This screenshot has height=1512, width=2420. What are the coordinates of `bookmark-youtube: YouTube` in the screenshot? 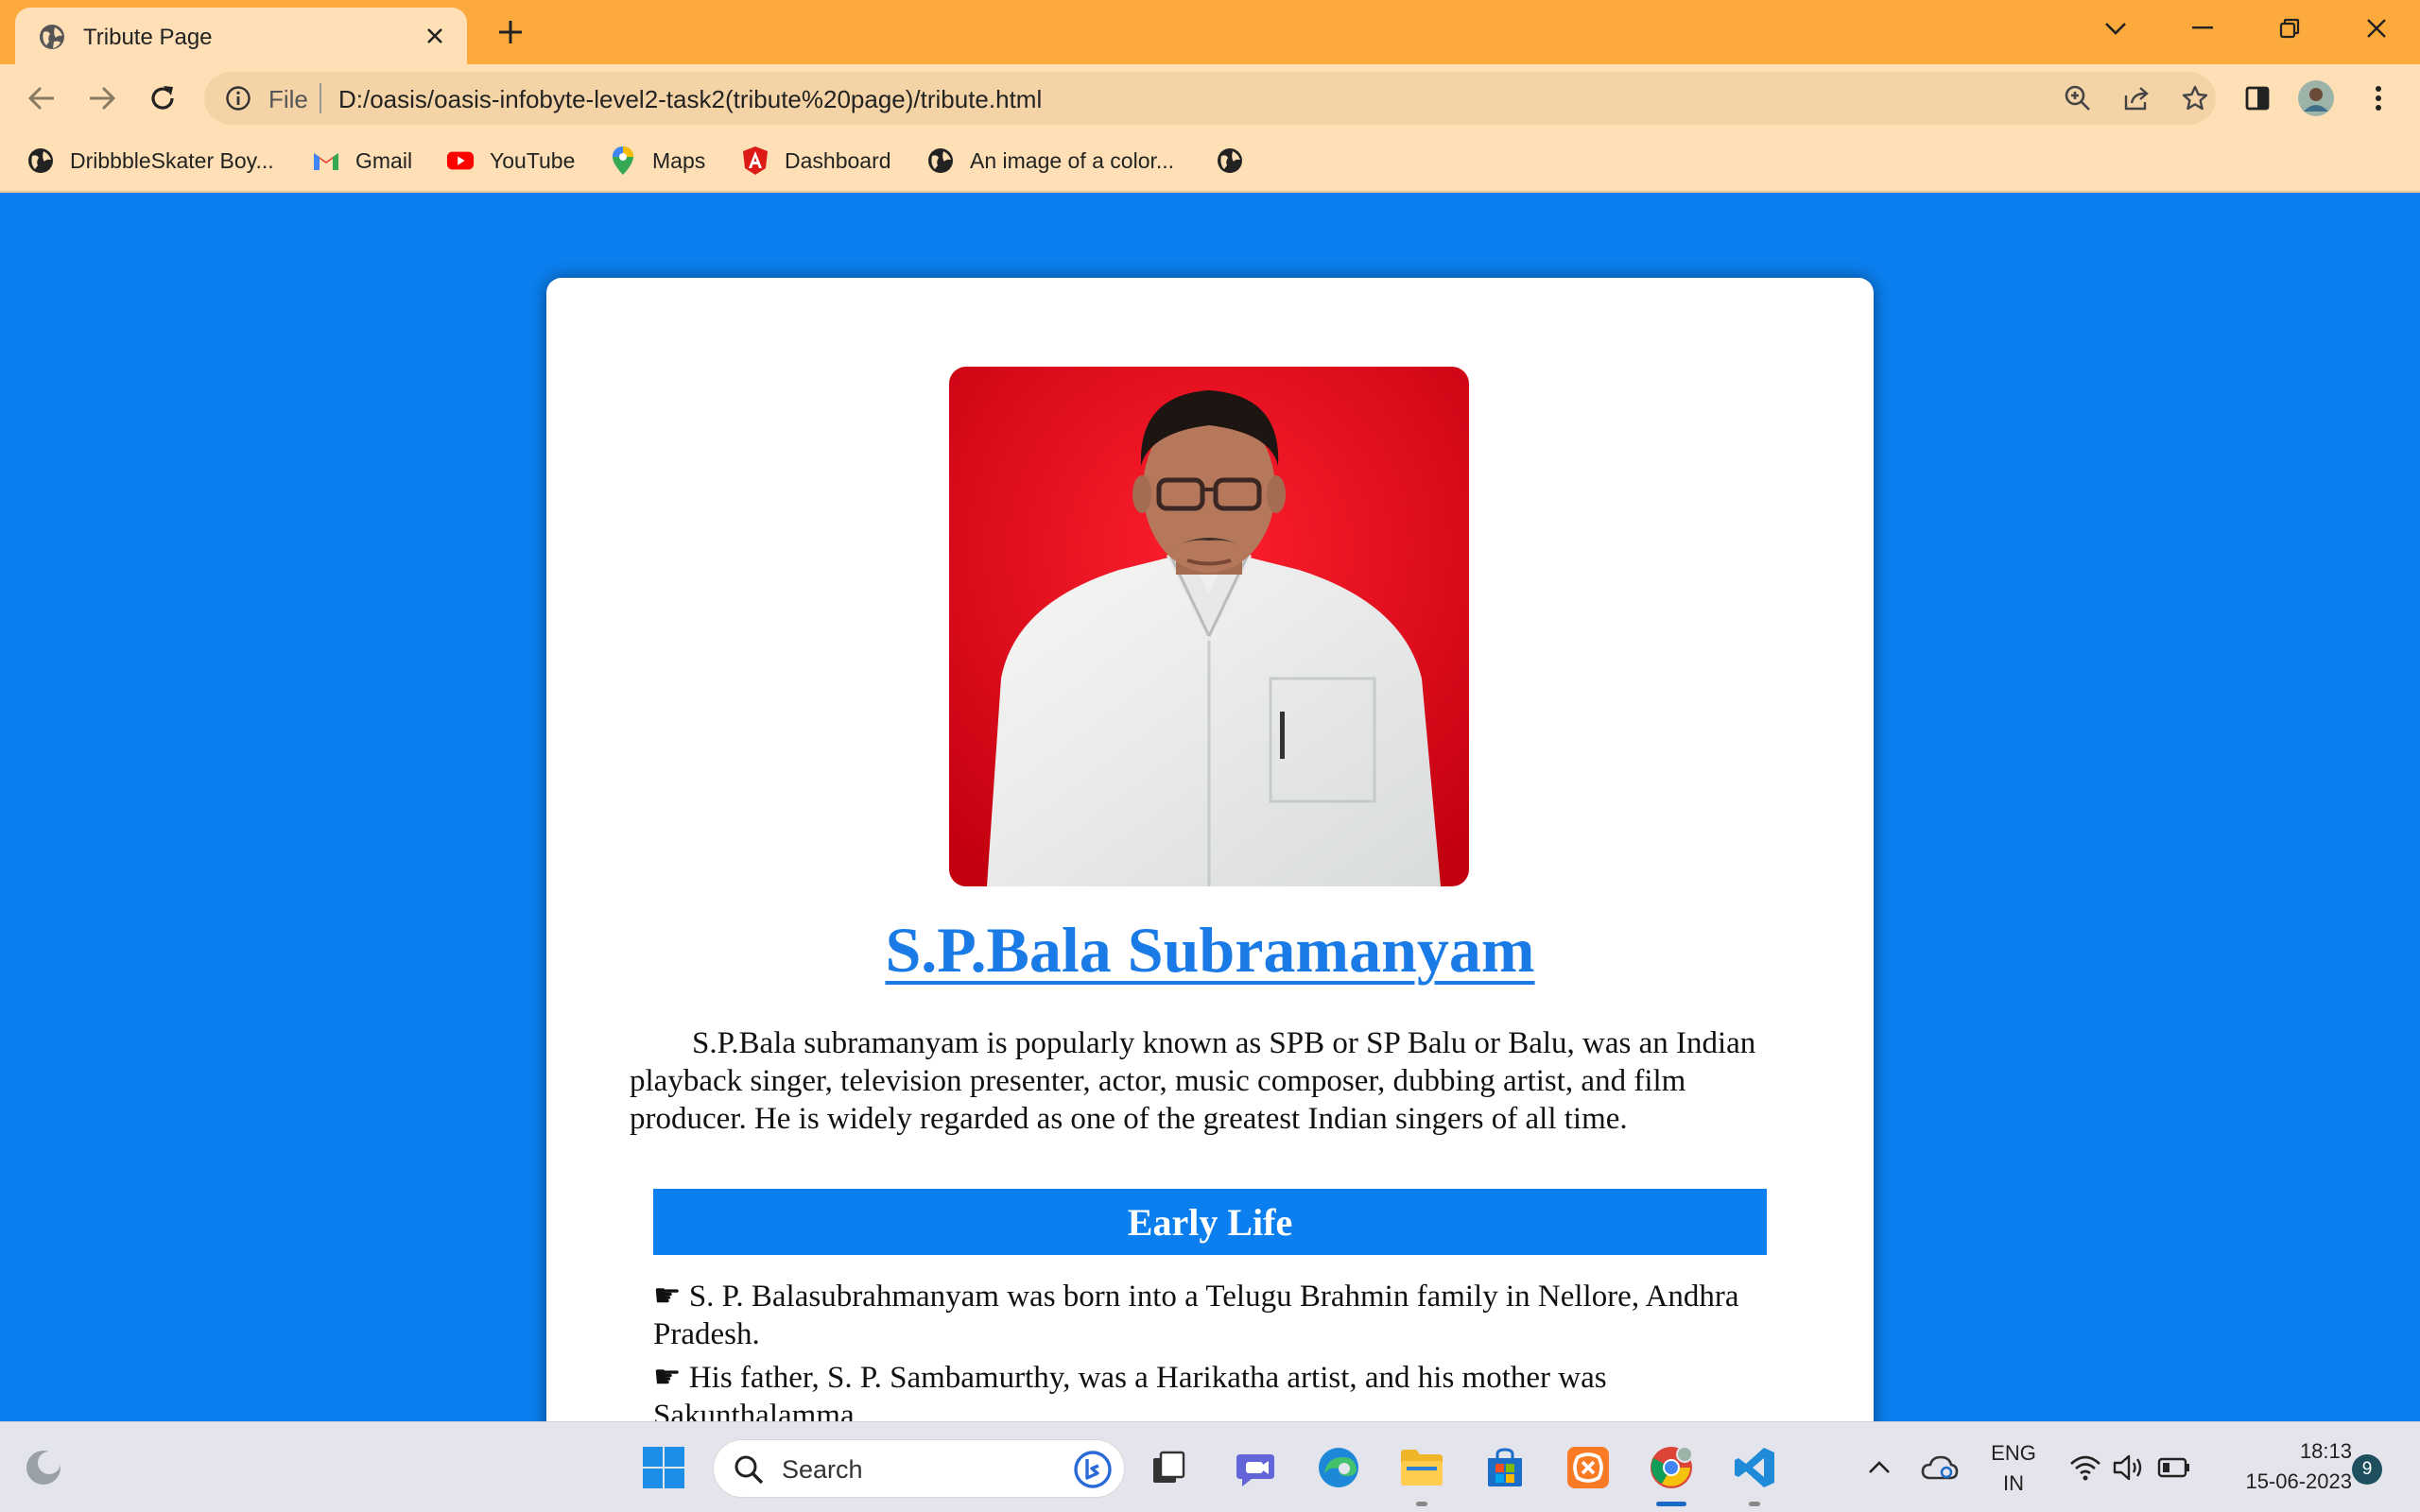 It's located at (511, 161).